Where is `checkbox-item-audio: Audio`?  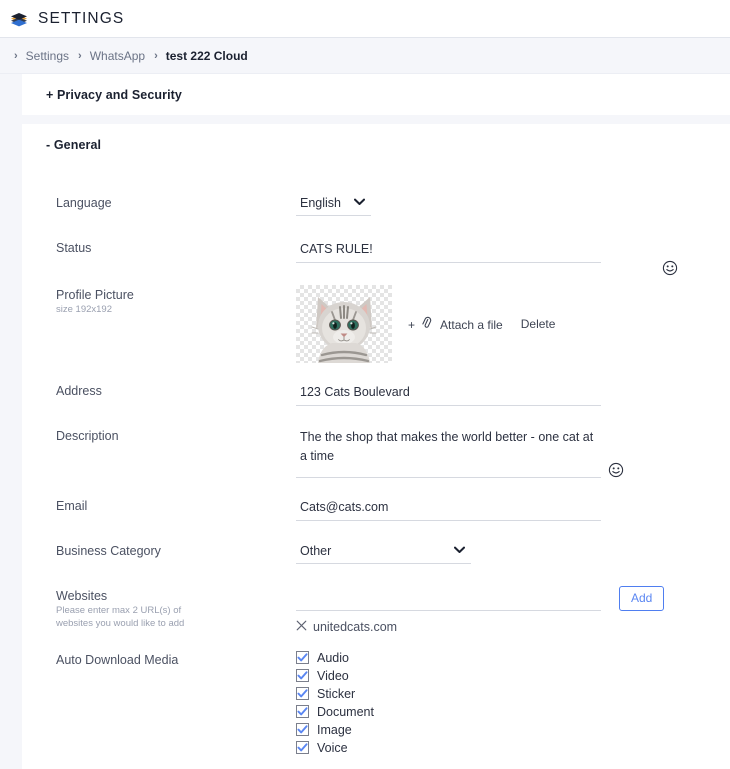 checkbox-item-audio: Audio is located at coordinates (513, 657).